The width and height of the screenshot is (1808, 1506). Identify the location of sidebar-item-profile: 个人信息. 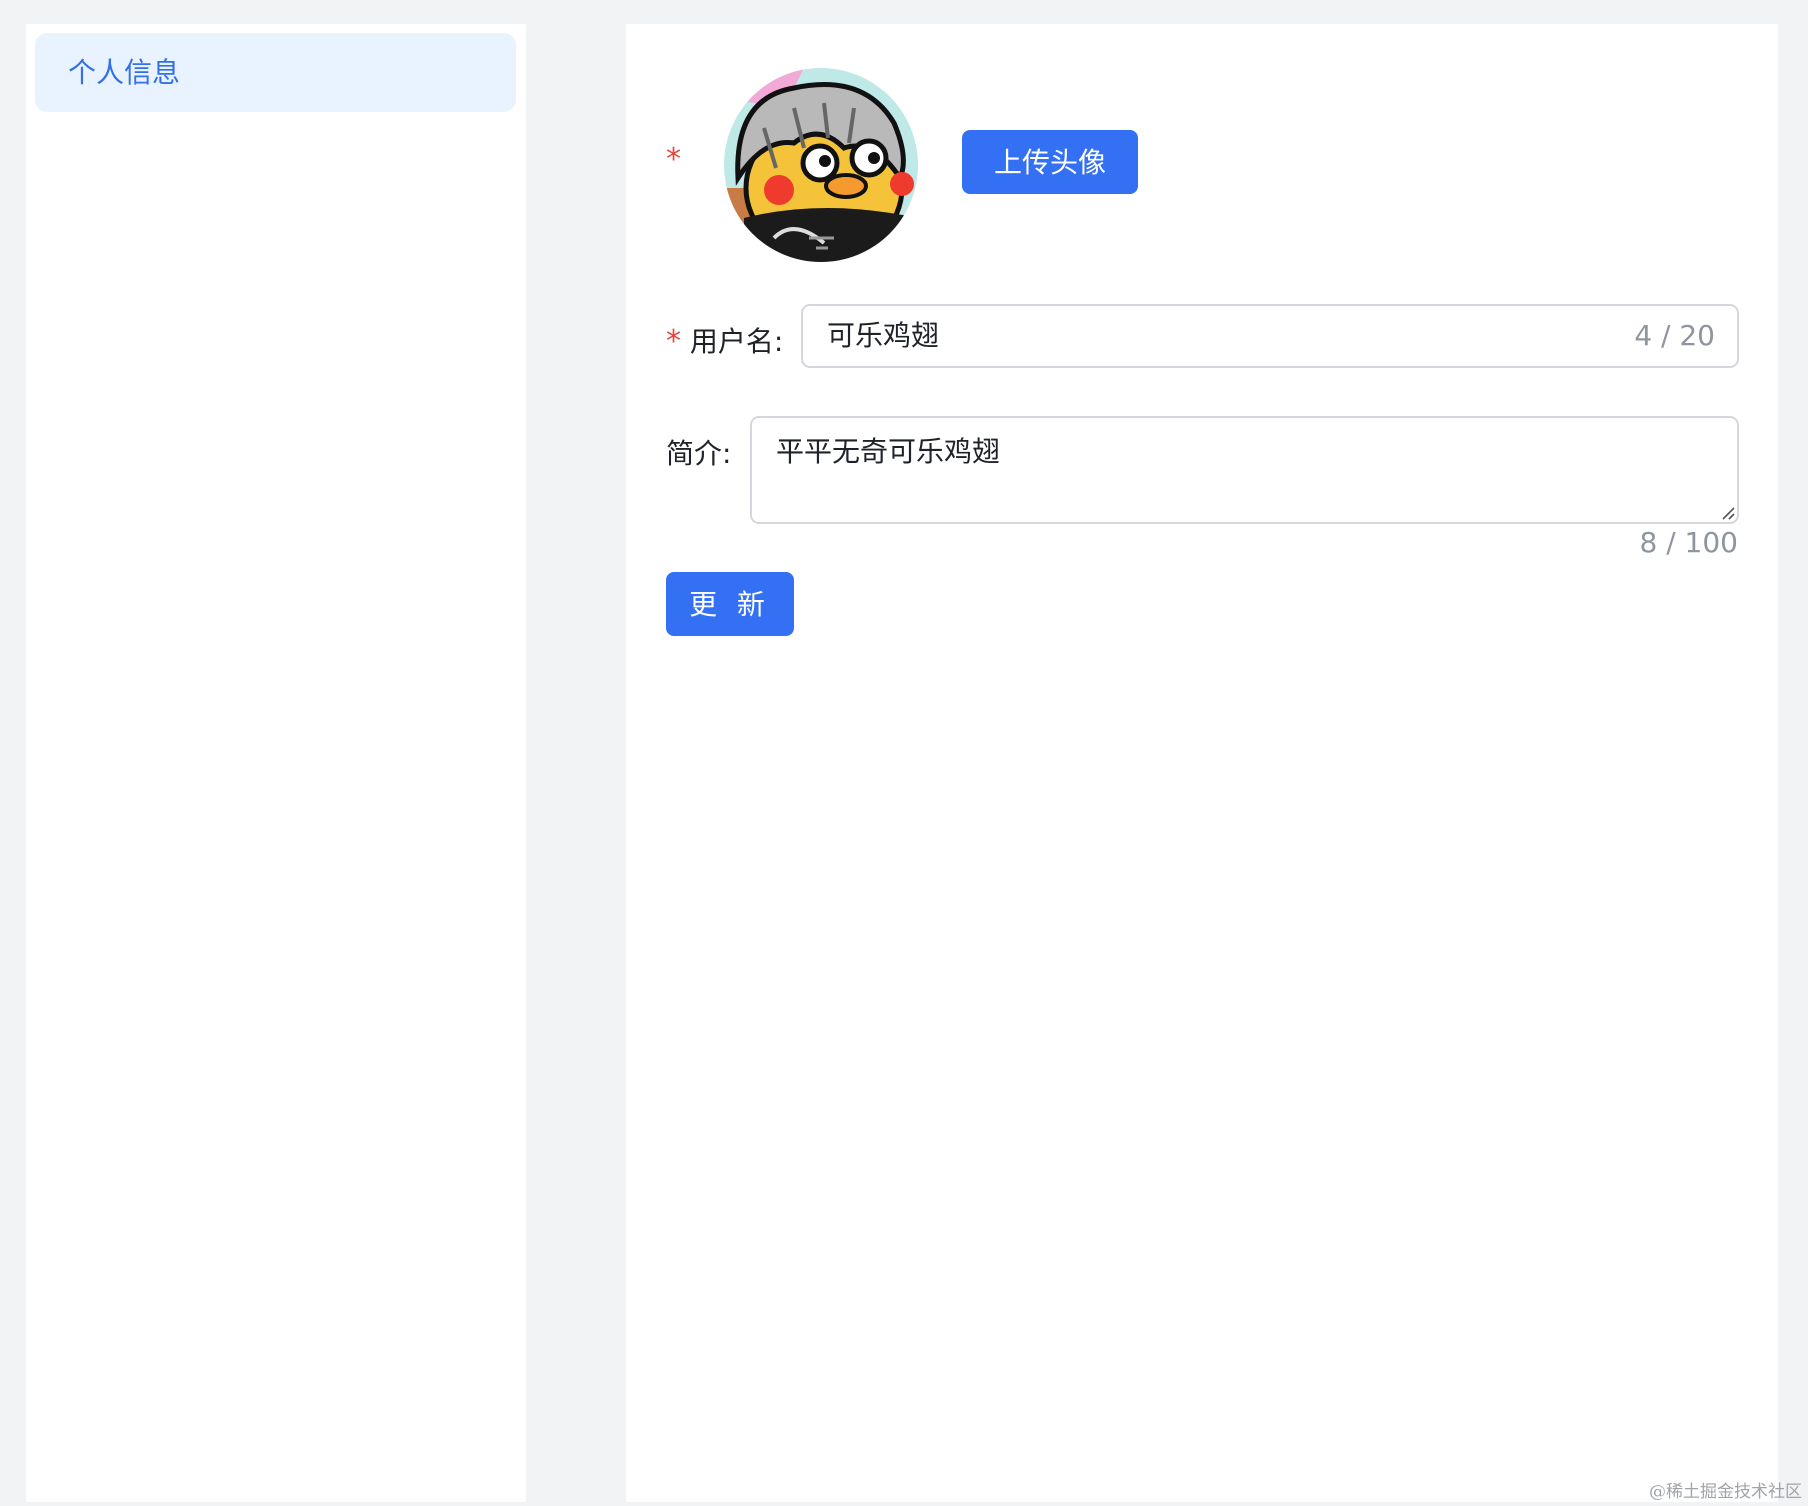
(275, 72).